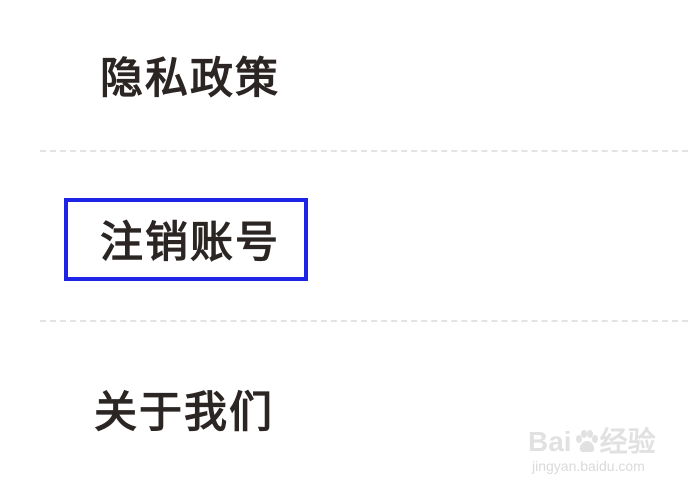 The height and width of the screenshot is (492, 692). I want to click on watermark-url: jingyan.baidu.com, so click(588, 466).